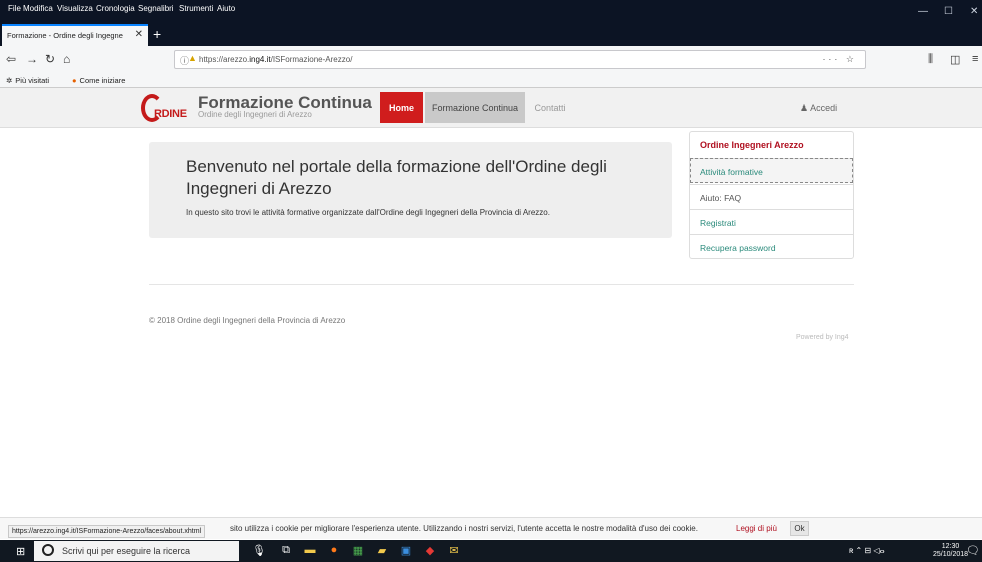 Image resolution: width=982 pixels, height=562 pixels. Describe the element at coordinates (139, 34) in the screenshot. I see `close-tab-icon: ✕` at that location.